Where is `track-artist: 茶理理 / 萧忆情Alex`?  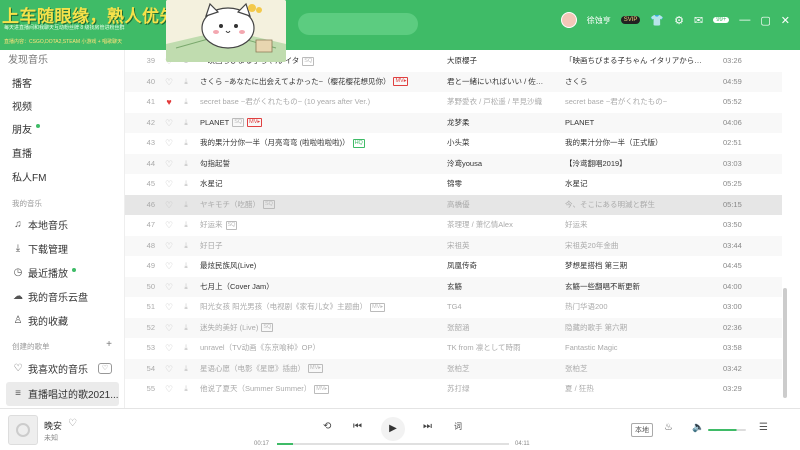 track-artist: 茶理理 / 萧忆情Alex is located at coordinates (504, 225).